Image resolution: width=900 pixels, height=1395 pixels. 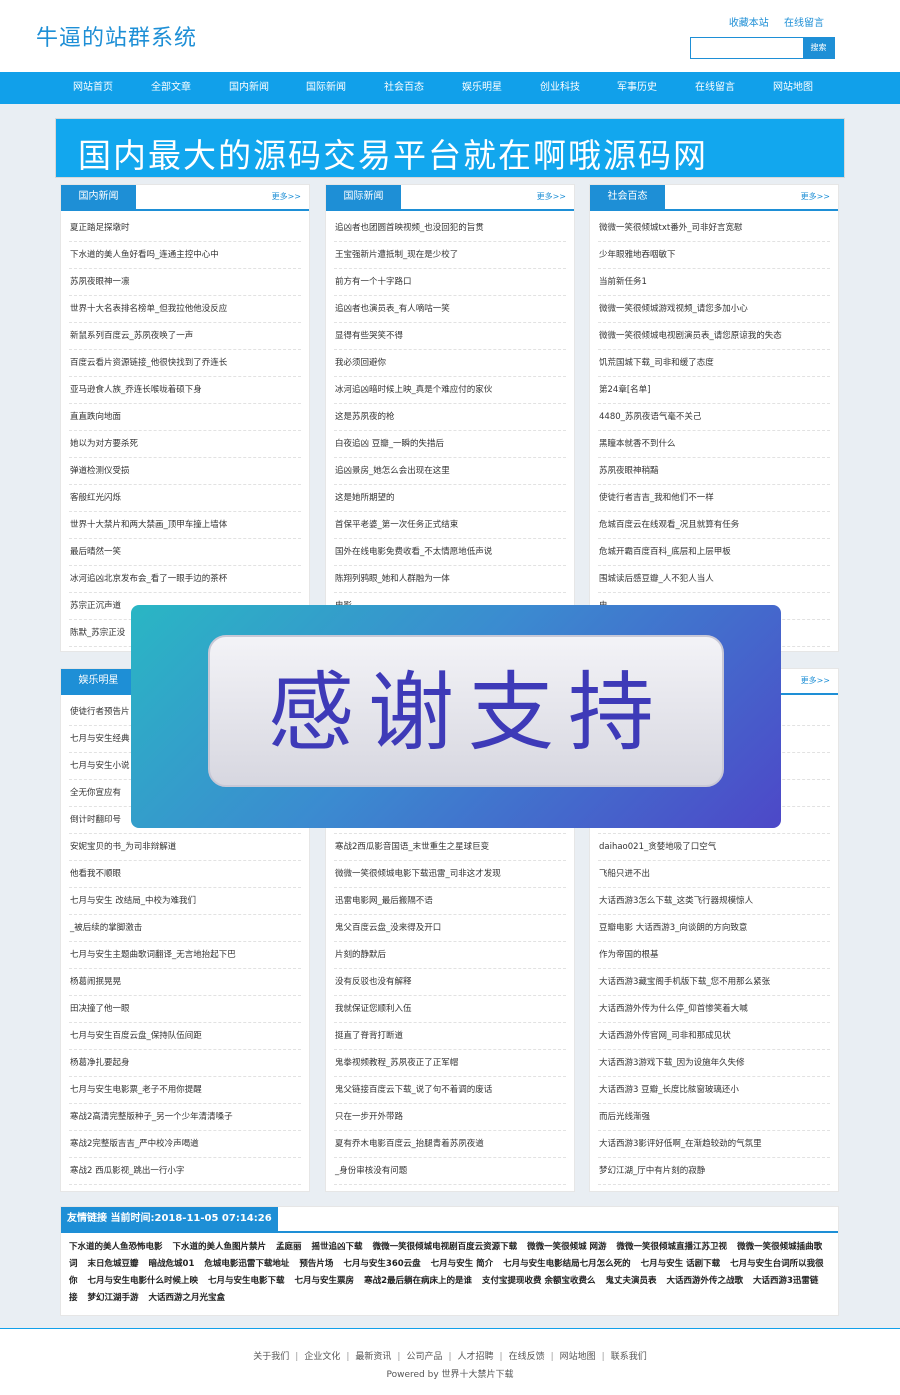 What do you see at coordinates (185, 874) in the screenshot?
I see `article-link: 他看我不顺眼` at bounding box center [185, 874].